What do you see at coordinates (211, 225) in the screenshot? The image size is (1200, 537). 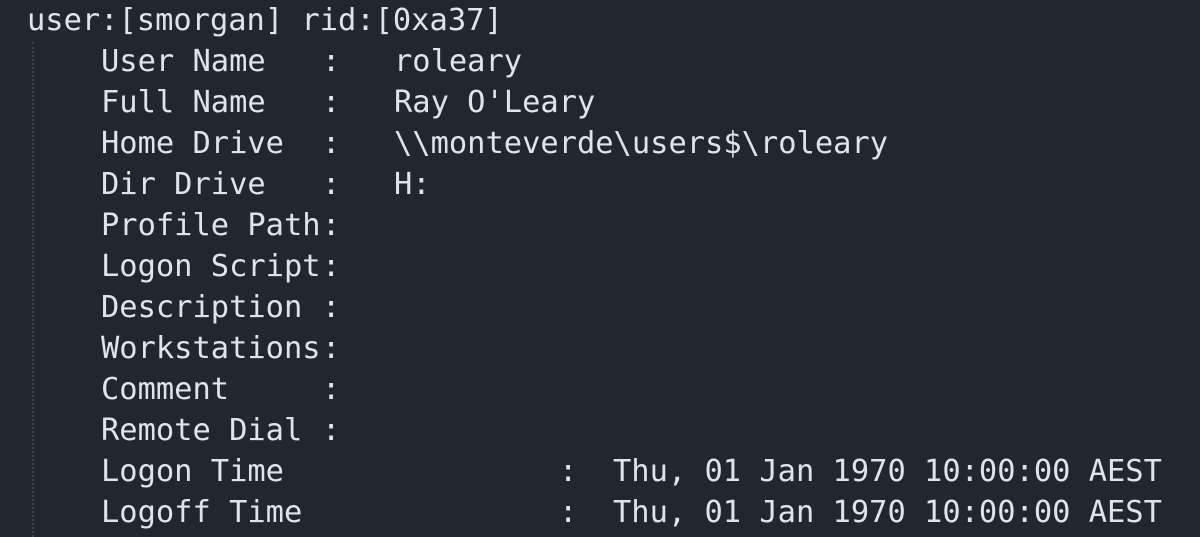 I see `field-label: Profile Path` at bounding box center [211, 225].